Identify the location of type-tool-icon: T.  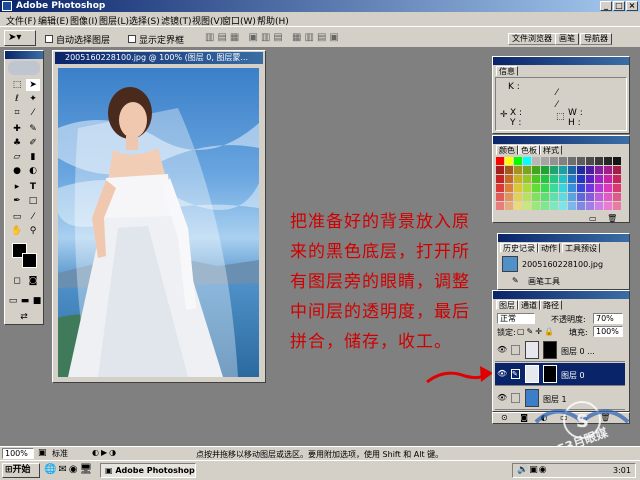
(33, 187).